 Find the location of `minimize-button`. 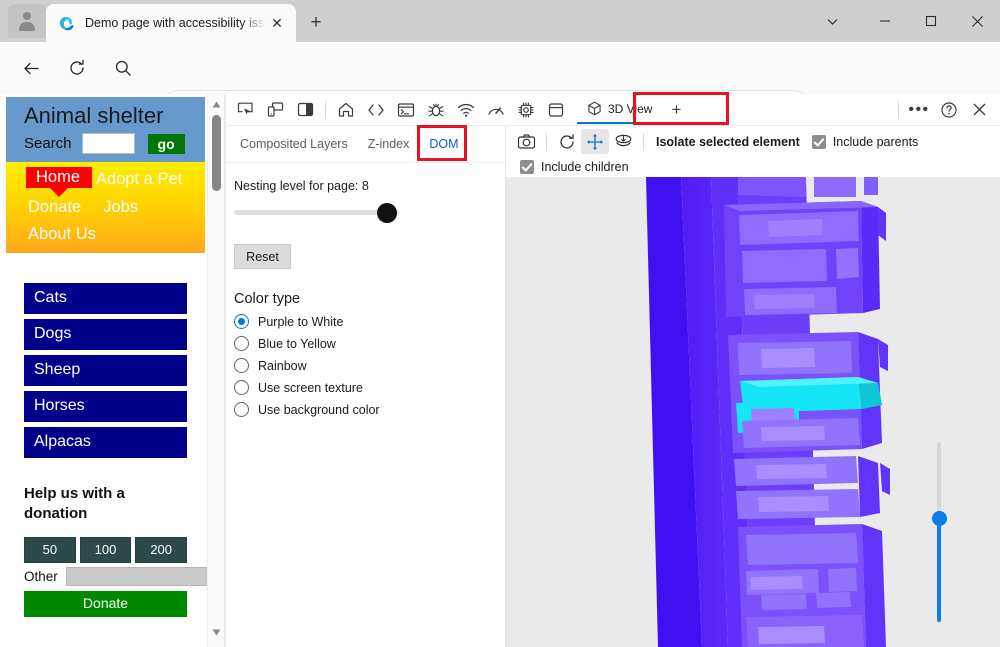

minimize-button is located at coordinates (885, 21).